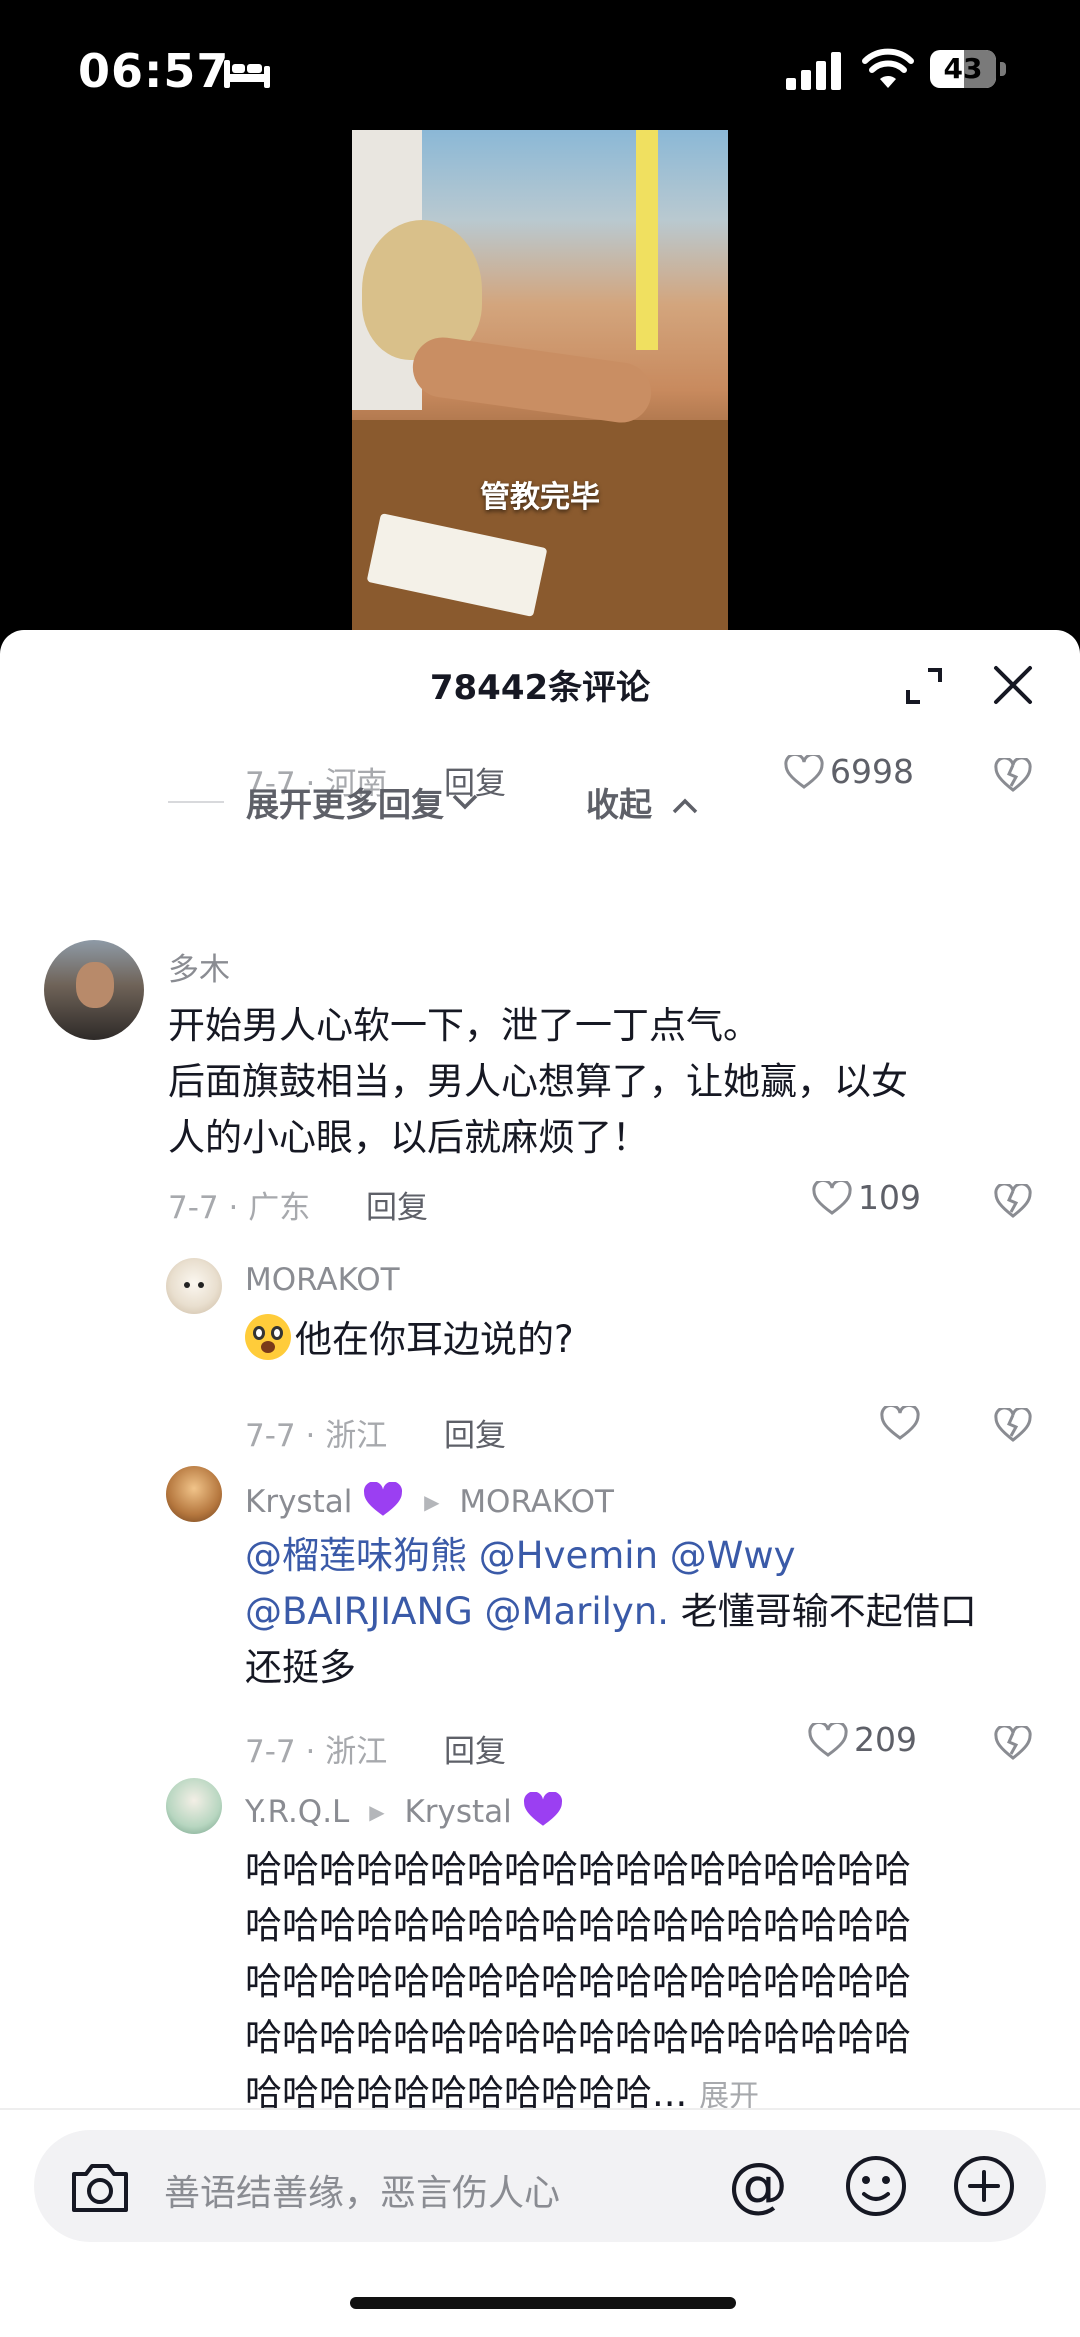 This screenshot has height=2337, width=1080. What do you see at coordinates (154, 71) in the screenshot?
I see `status-time: 06:57` at bounding box center [154, 71].